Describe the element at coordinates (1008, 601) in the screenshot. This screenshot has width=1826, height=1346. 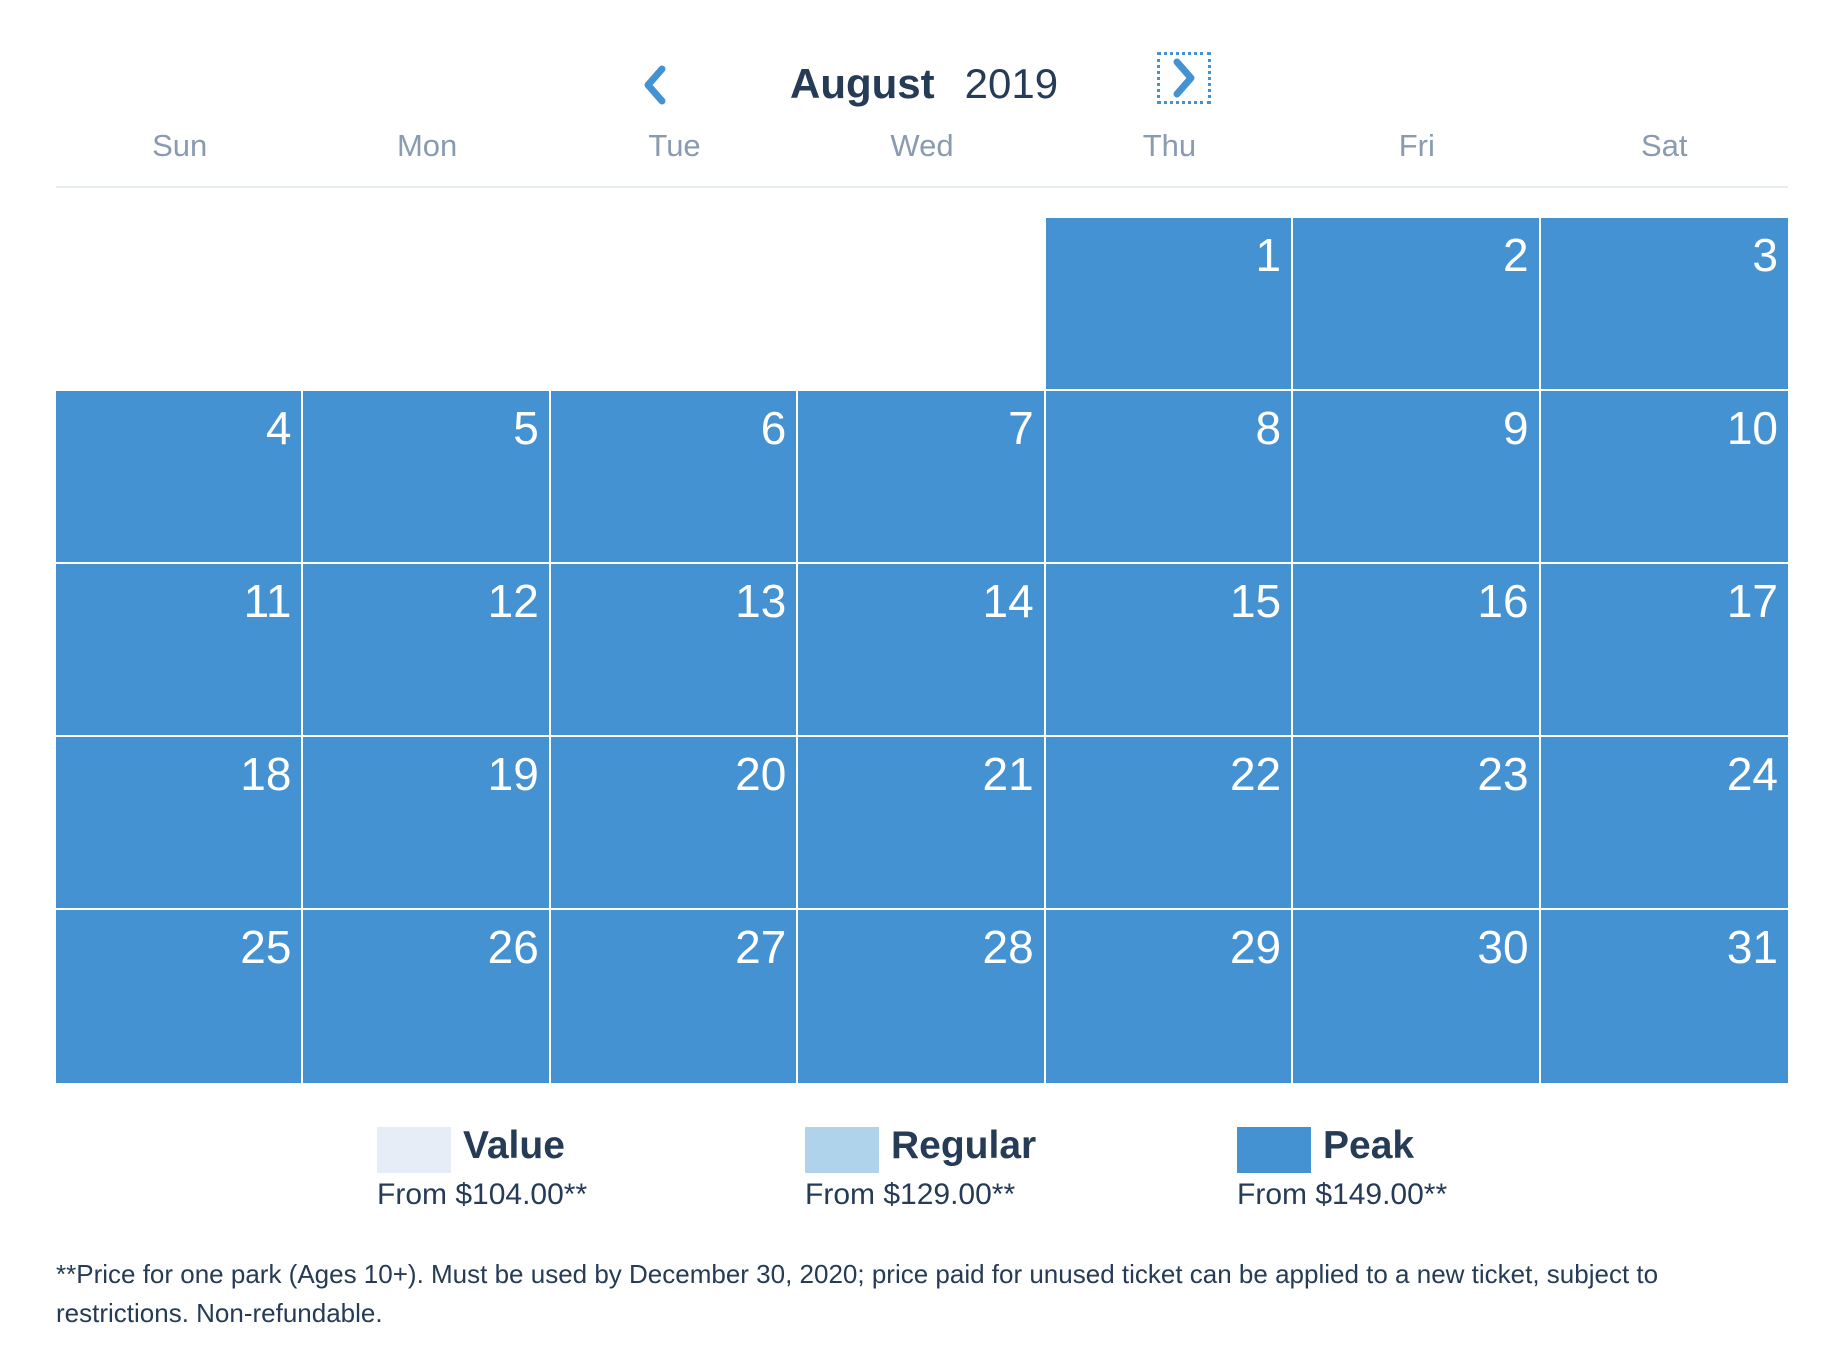
I see `day-number: 14` at that location.